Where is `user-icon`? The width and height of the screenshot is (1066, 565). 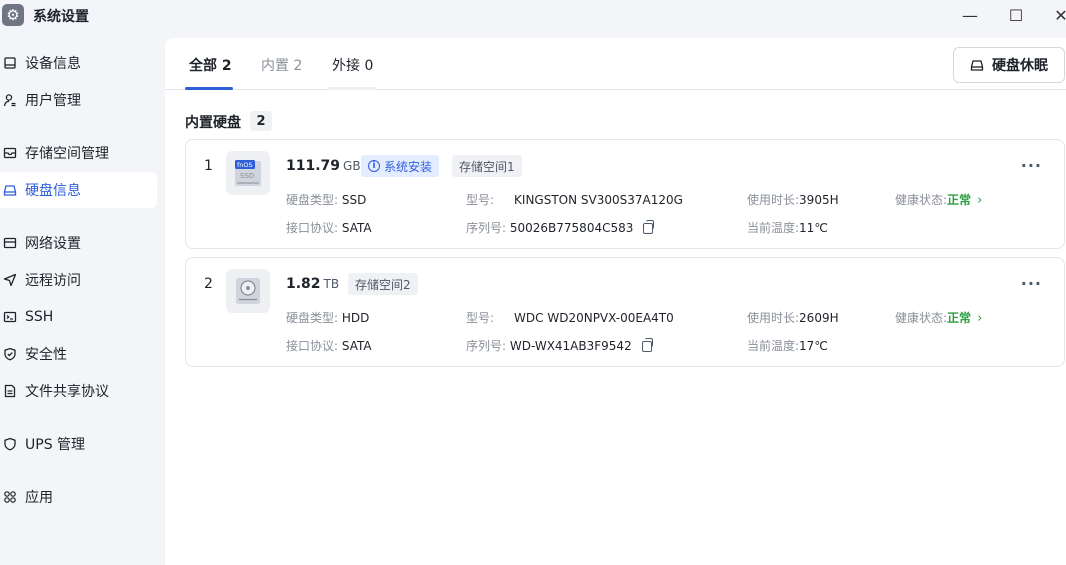 user-icon is located at coordinates (10, 100).